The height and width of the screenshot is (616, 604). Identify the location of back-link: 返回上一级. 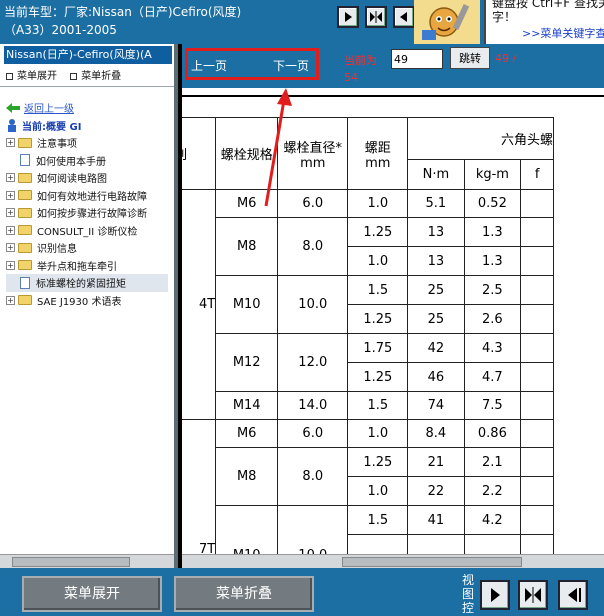
(49, 107).